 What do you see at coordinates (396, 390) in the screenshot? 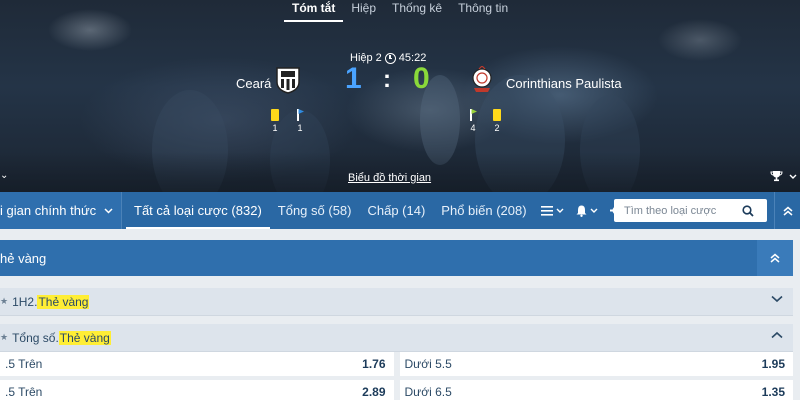
I see `odds-row: .5 Trên 2.89 Dưới 6.5 1.35` at bounding box center [396, 390].